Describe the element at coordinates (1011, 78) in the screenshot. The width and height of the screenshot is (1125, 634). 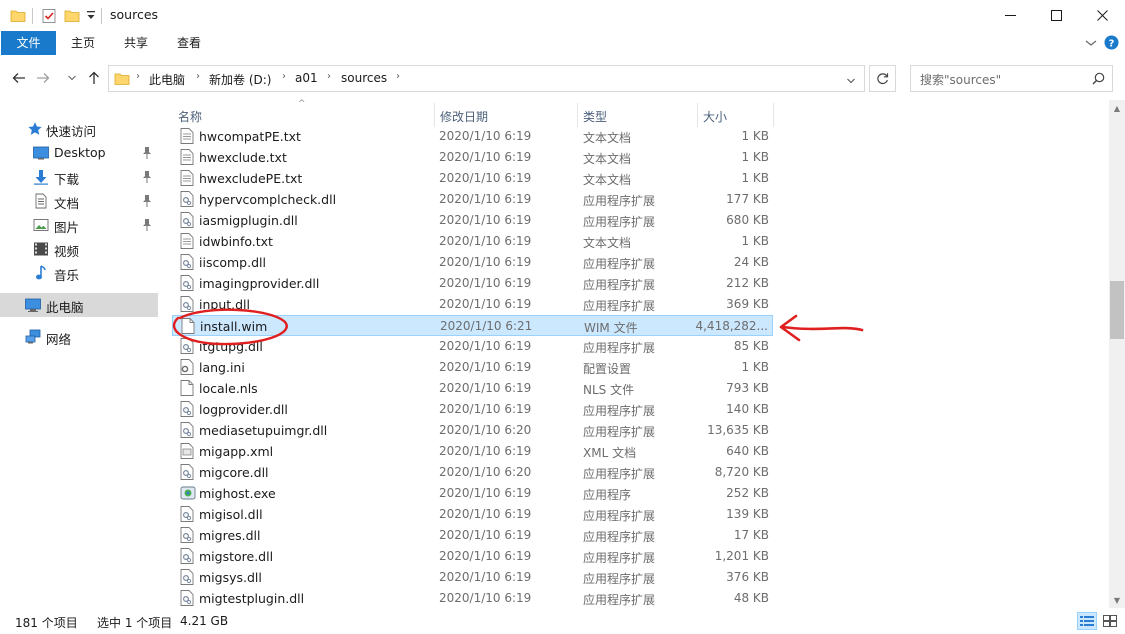
I see `search-box: 搜索"sources"` at that location.